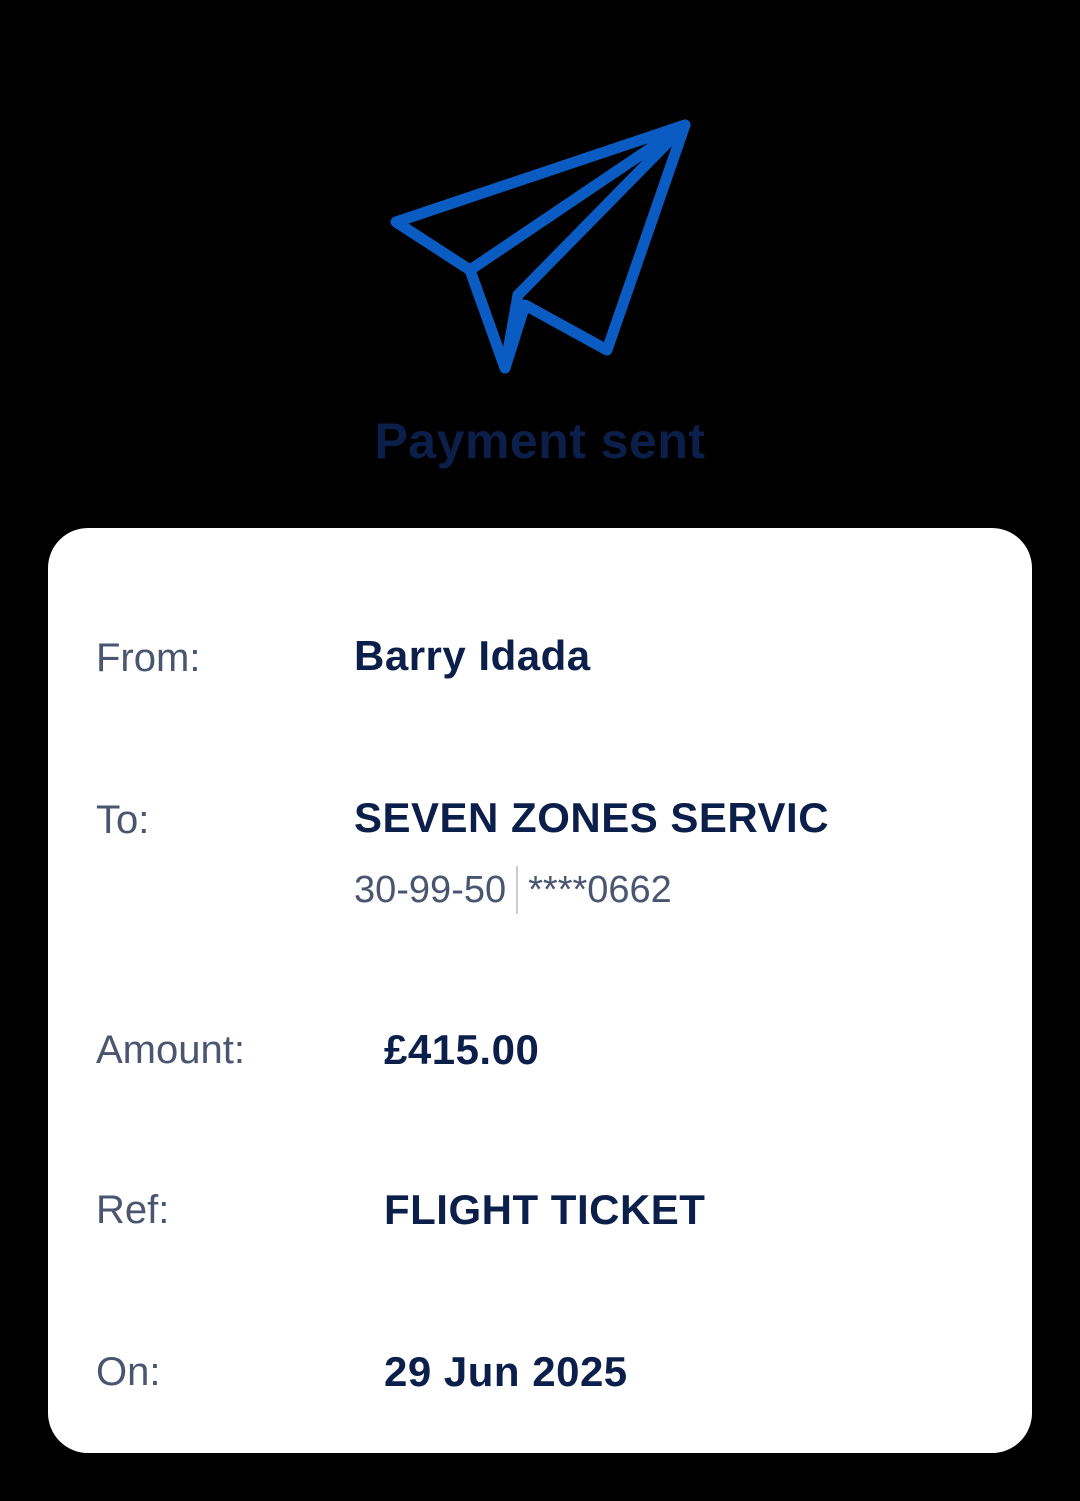  I want to click on ref-label: Ref:, so click(133, 1210).